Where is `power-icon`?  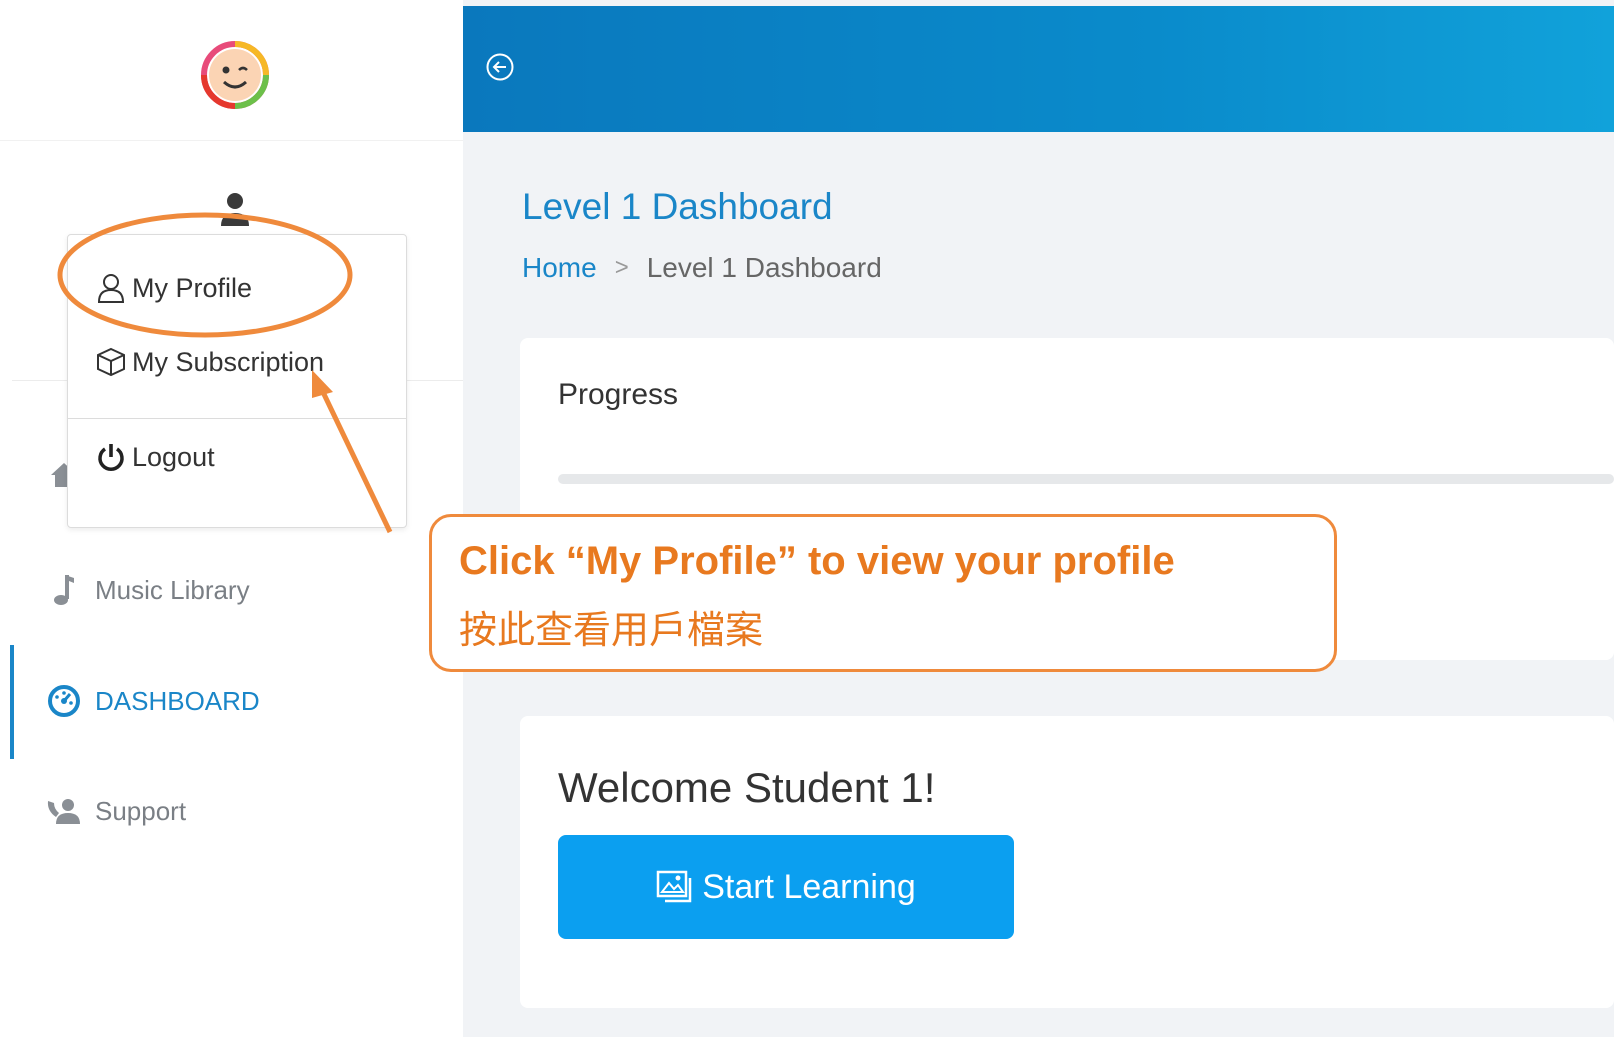
power-icon is located at coordinates (111, 457).